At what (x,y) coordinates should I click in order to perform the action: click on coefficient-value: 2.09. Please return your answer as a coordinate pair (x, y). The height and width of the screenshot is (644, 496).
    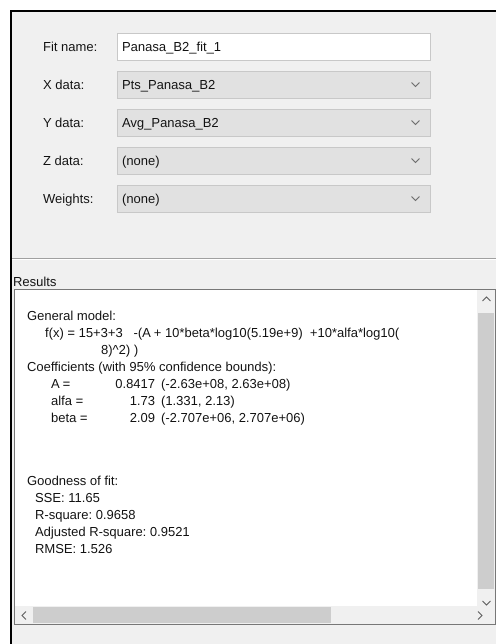
    Looking at the image, I should click on (141, 417).